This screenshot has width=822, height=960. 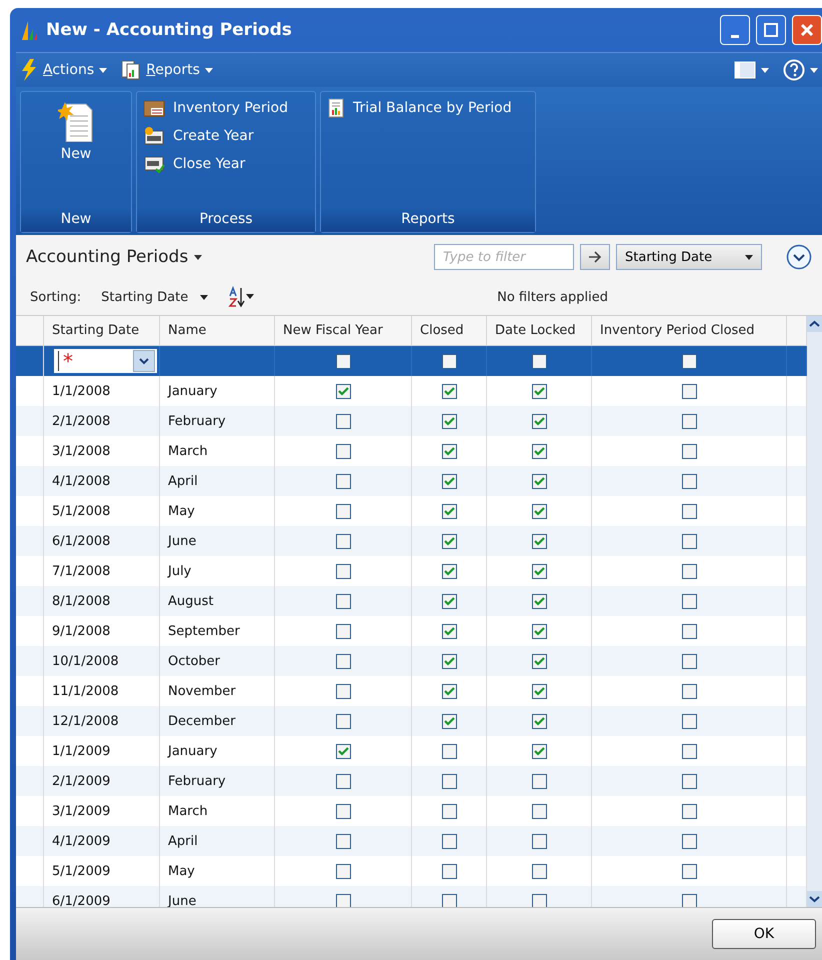 I want to click on column-header: Inventory Period Closed, so click(x=689, y=331).